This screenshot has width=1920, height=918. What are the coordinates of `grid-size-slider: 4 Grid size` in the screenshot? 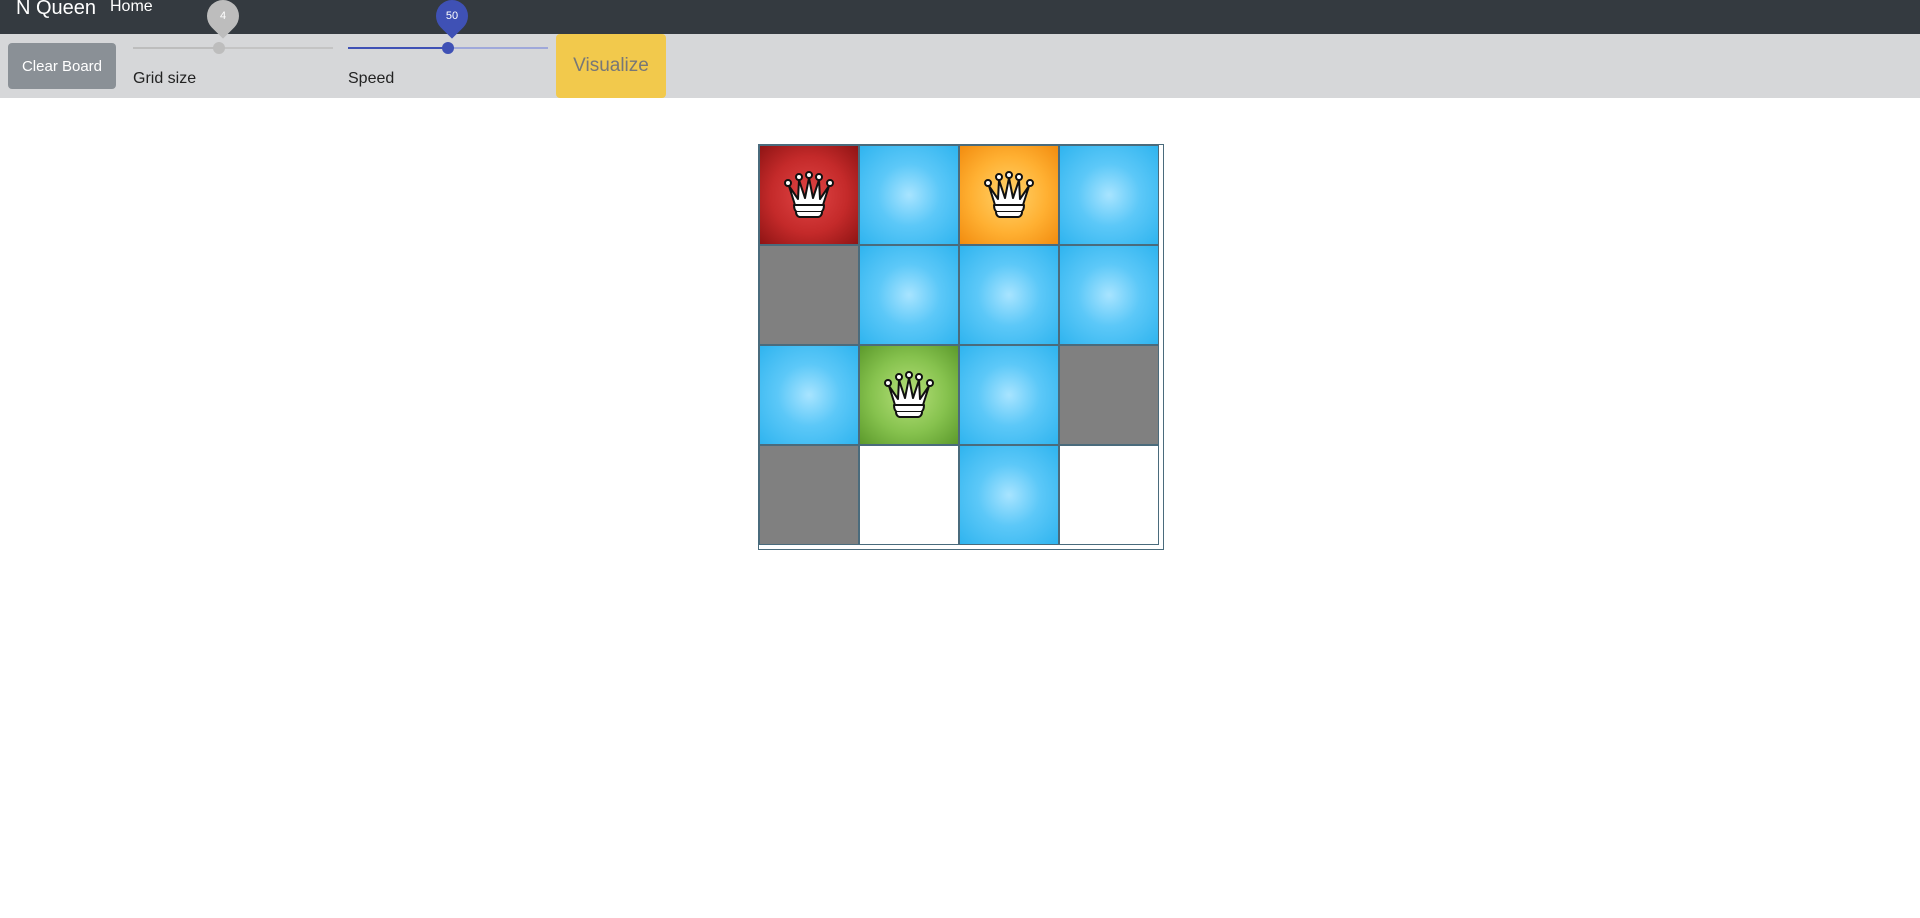 It's located at (233, 49).